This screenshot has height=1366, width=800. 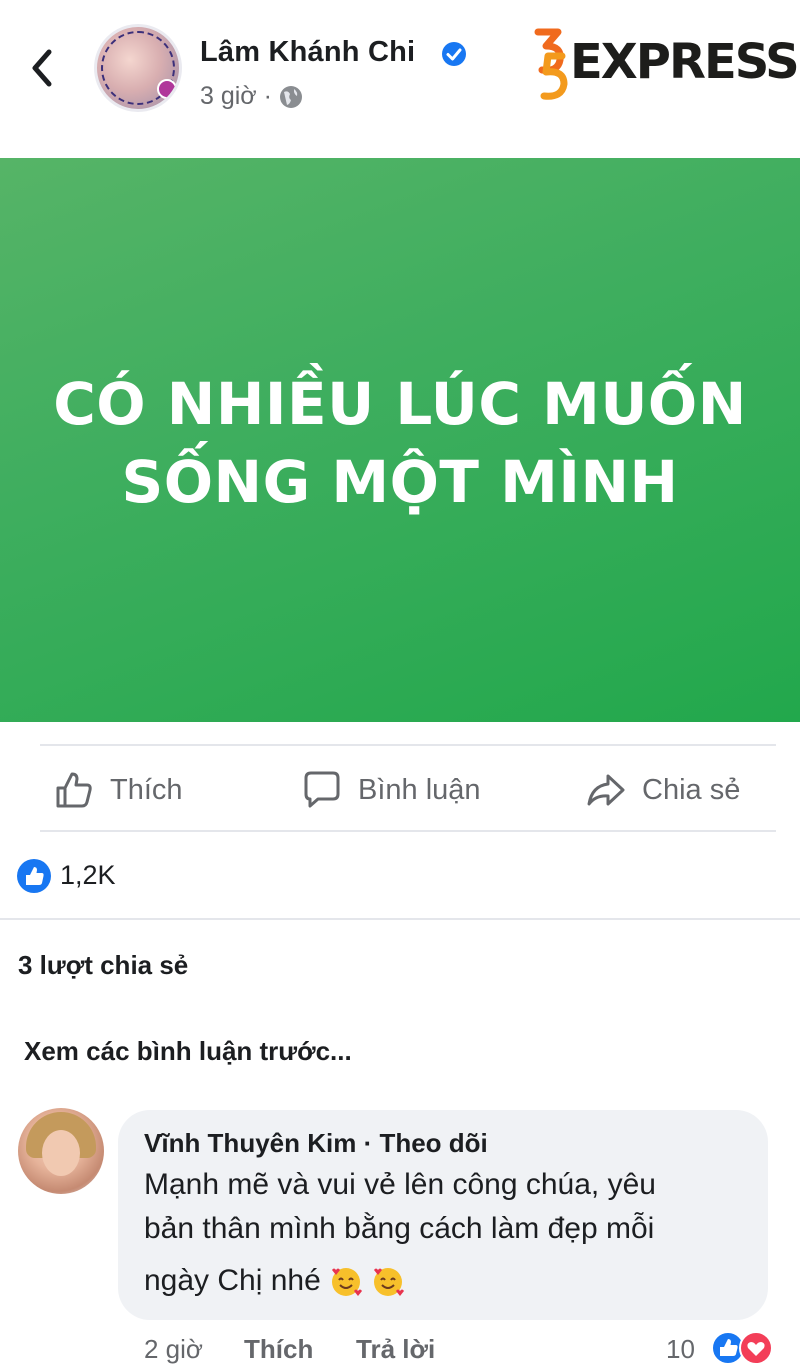 I want to click on logo-text: EXPRESS, so click(x=685, y=62).